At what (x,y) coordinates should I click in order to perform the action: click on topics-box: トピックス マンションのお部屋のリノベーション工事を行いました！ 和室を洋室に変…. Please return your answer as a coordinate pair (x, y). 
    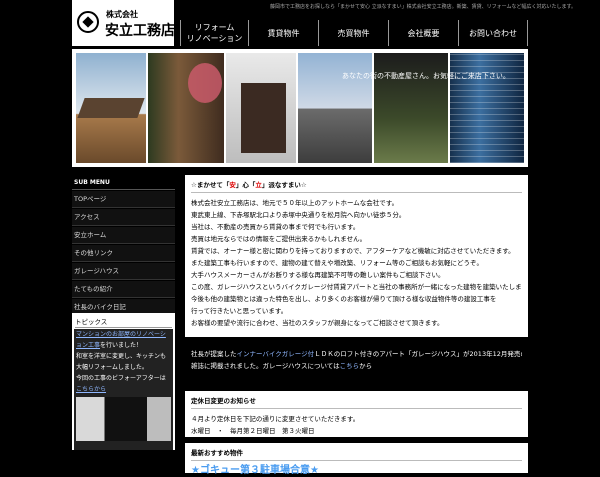
    Looking at the image, I should click on (123, 381).